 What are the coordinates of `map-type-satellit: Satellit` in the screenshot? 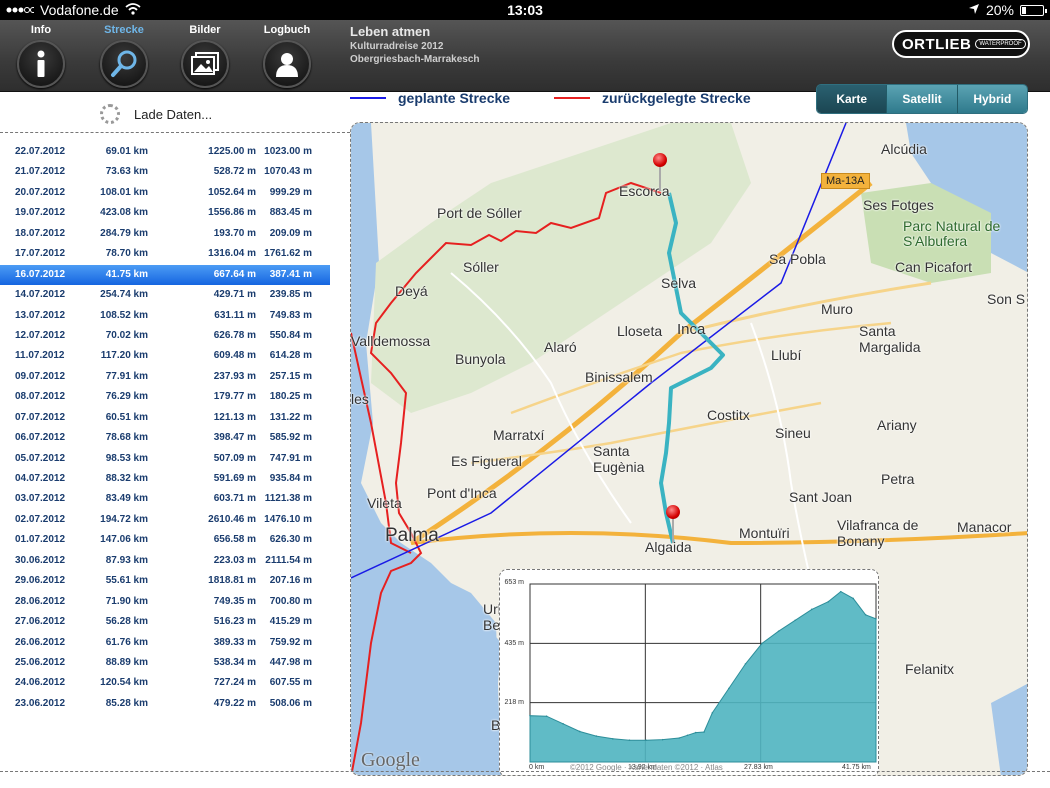 It's located at (922, 99).